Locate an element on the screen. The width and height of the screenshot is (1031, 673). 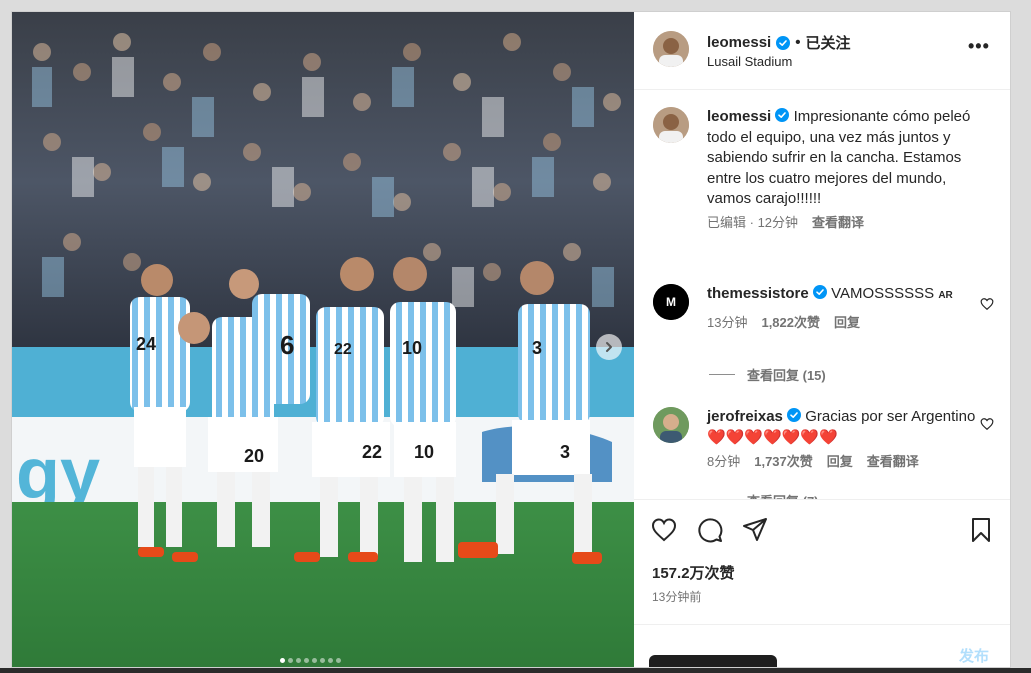
post-header: leomessi • 已关注 Lusail Stadium ••• is located at coordinates (822, 51).